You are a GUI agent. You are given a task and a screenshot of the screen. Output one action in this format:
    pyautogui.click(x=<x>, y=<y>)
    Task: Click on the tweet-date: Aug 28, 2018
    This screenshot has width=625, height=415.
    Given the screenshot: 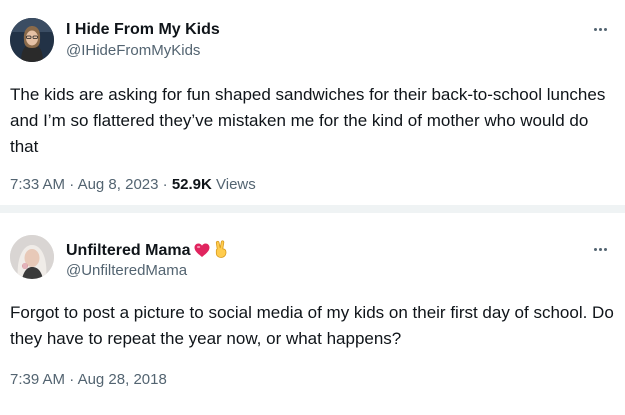 What is the action you would take?
    pyautogui.click(x=122, y=379)
    